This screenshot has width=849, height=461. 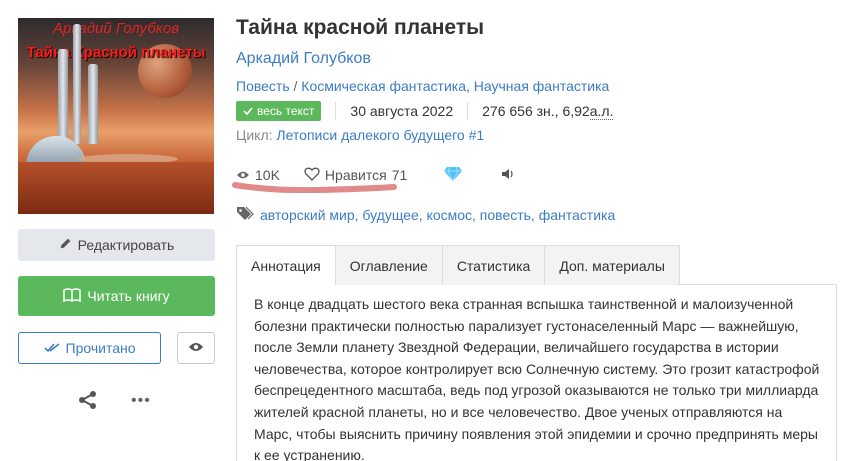 What do you see at coordinates (286, 111) in the screenshot?
I see `status-badge-label: весь текст` at bounding box center [286, 111].